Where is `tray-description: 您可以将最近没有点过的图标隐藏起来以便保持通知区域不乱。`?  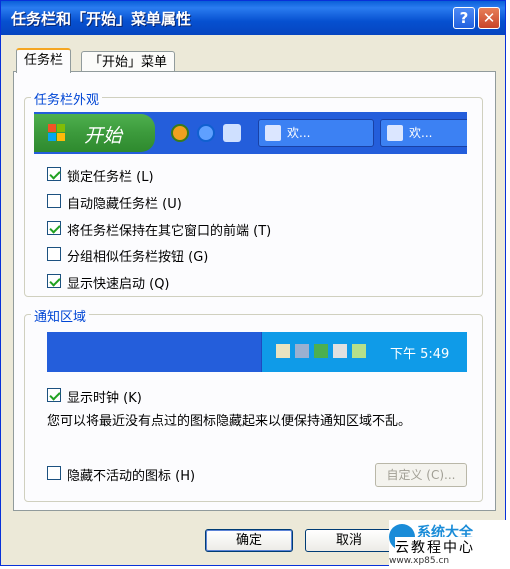
tray-description: 您可以将最近没有点过的图标隐藏起来以便保持通知区域不乱。 is located at coordinates (229, 421).